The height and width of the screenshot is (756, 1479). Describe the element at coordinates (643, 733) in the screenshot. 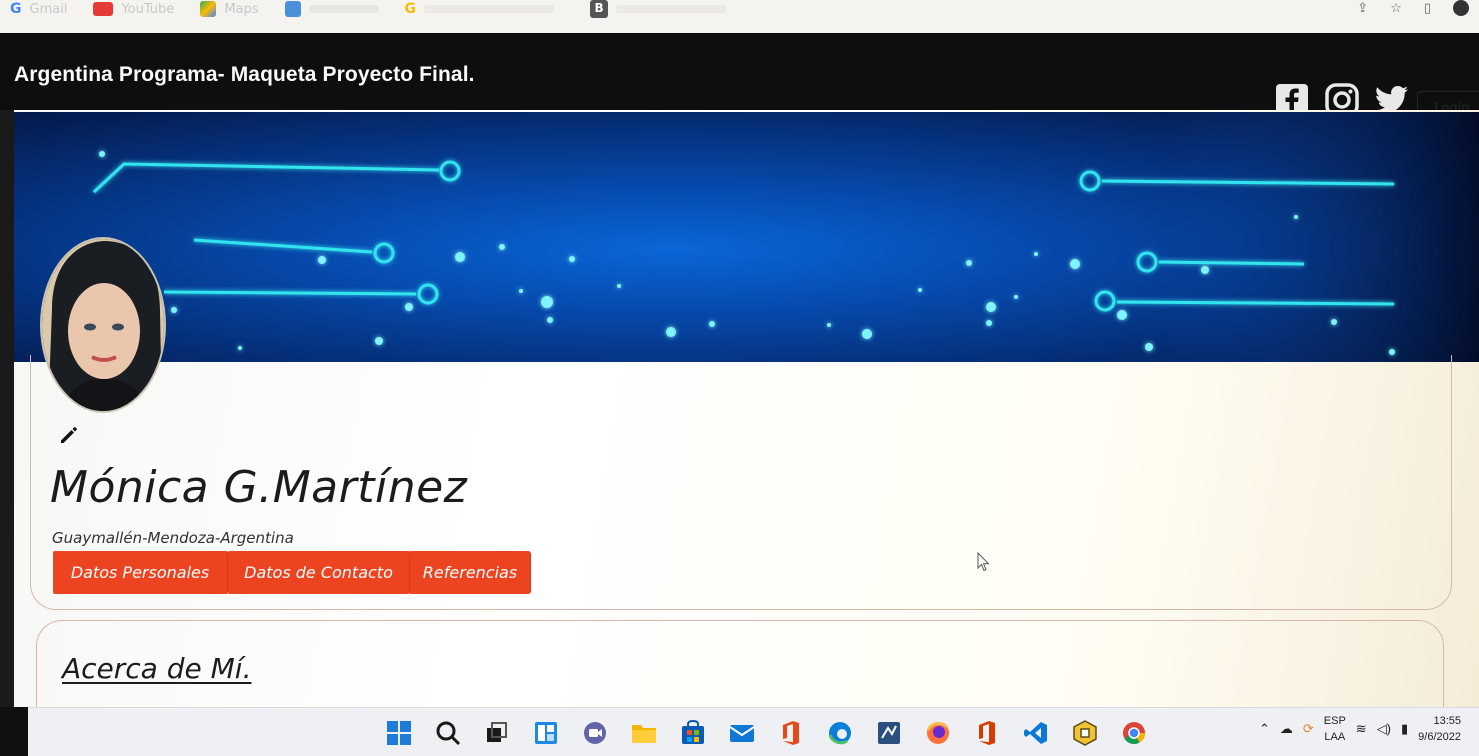

I see `file-explorer-icon` at that location.